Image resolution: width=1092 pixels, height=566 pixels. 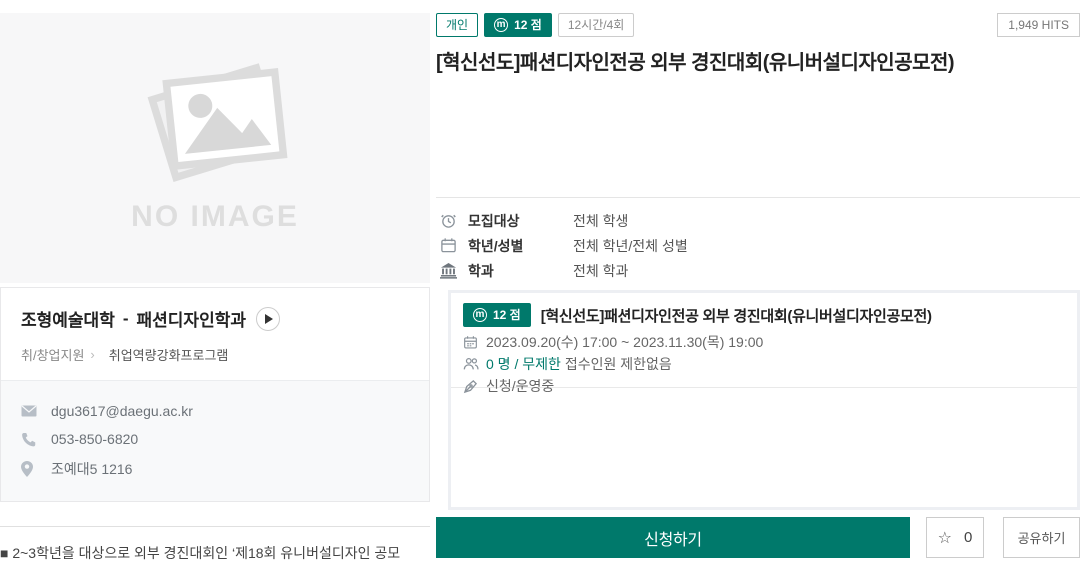 I want to click on meta-label: 학년/성별, so click(x=496, y=245).